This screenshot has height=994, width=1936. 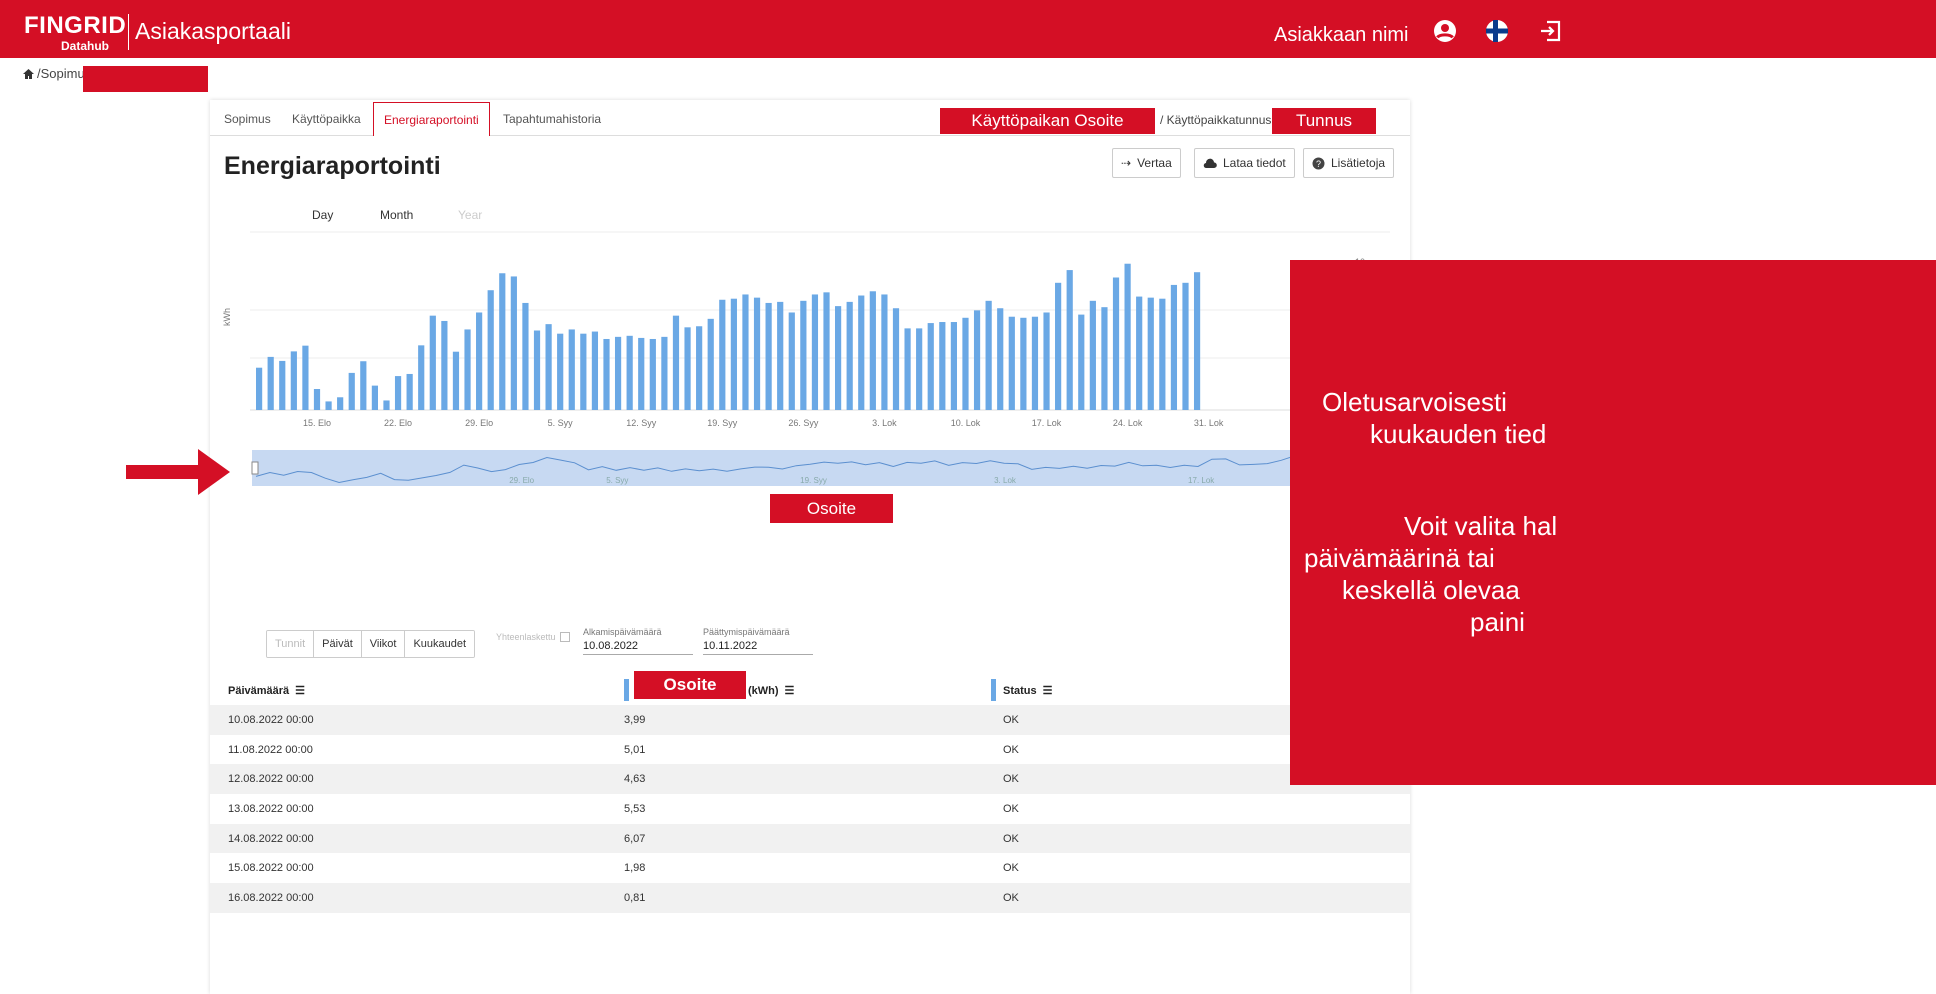 What do you see at coordinates (61, 73) in the screenshot?
I see `breadcrumb-path: /Sopimu` at bounding box center [61, 73].